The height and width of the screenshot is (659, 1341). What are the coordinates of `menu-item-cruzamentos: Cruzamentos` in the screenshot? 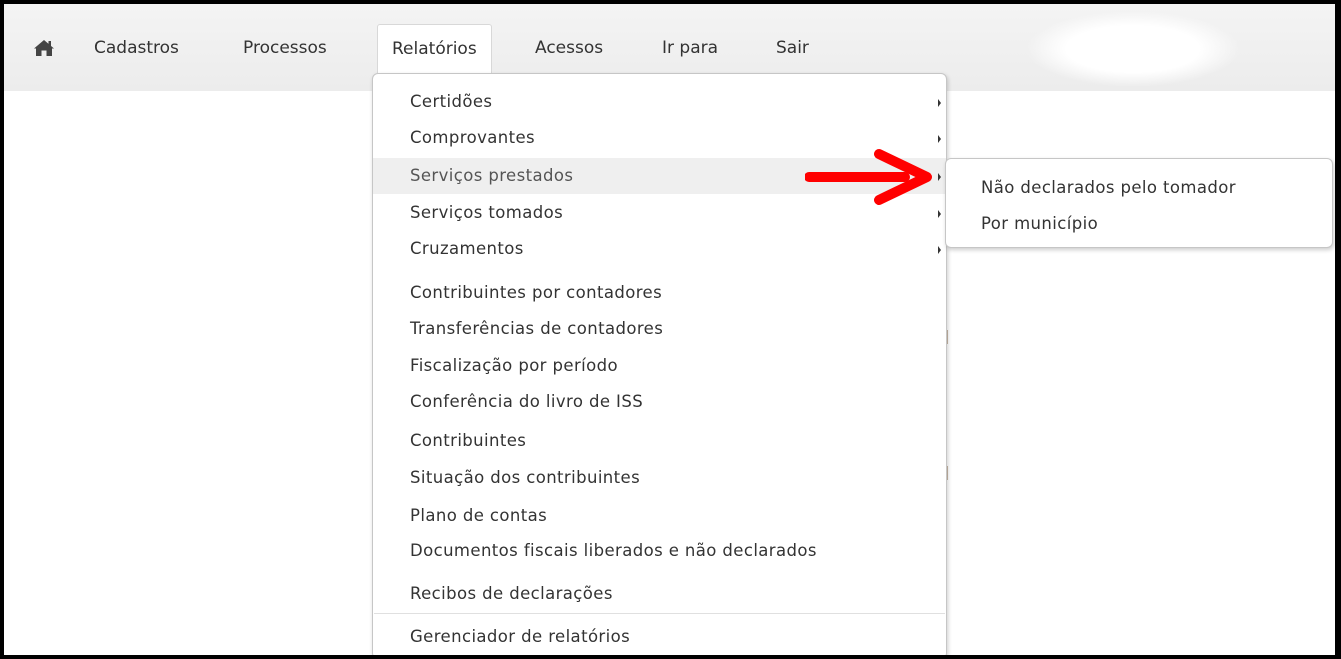 It's located at (659, 249).